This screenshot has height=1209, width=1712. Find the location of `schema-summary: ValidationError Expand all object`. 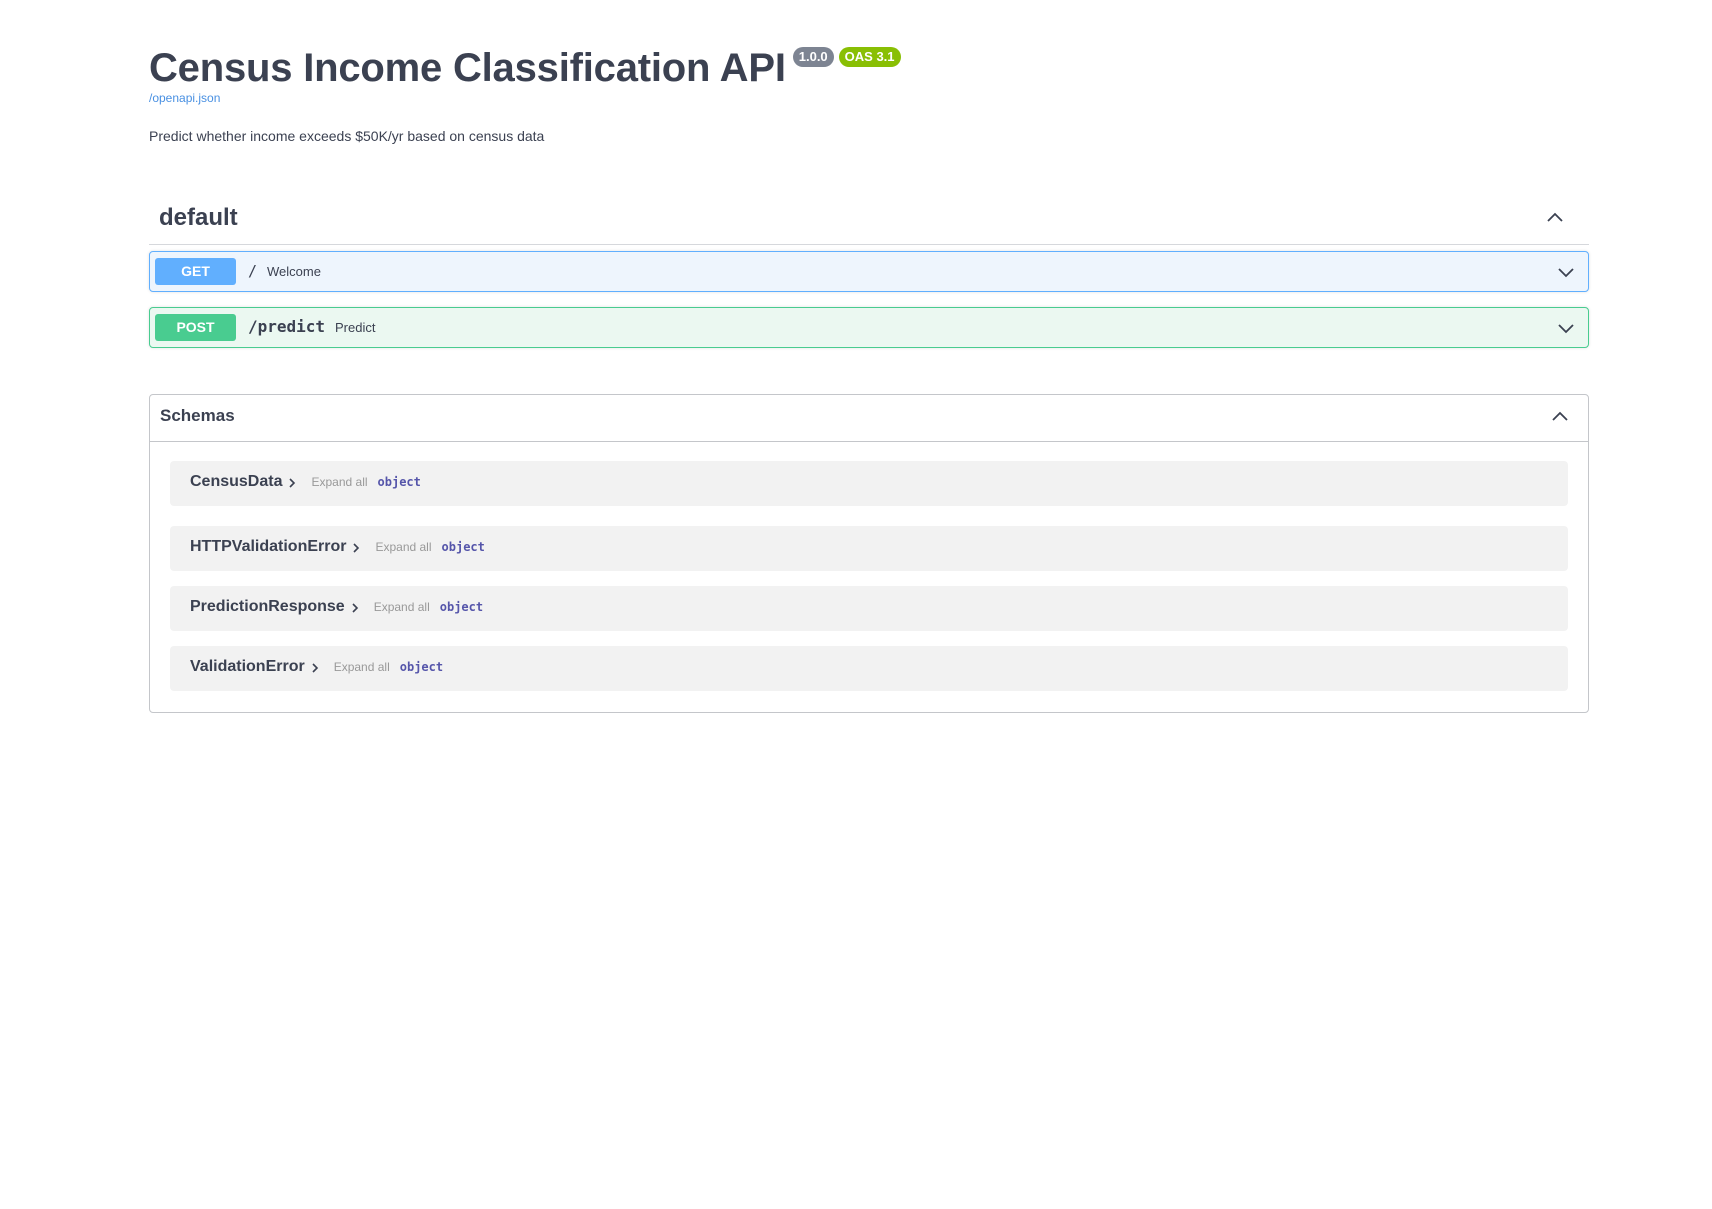

schema-summary: ValidationError Expand all object is located at coordinates (316, 667).